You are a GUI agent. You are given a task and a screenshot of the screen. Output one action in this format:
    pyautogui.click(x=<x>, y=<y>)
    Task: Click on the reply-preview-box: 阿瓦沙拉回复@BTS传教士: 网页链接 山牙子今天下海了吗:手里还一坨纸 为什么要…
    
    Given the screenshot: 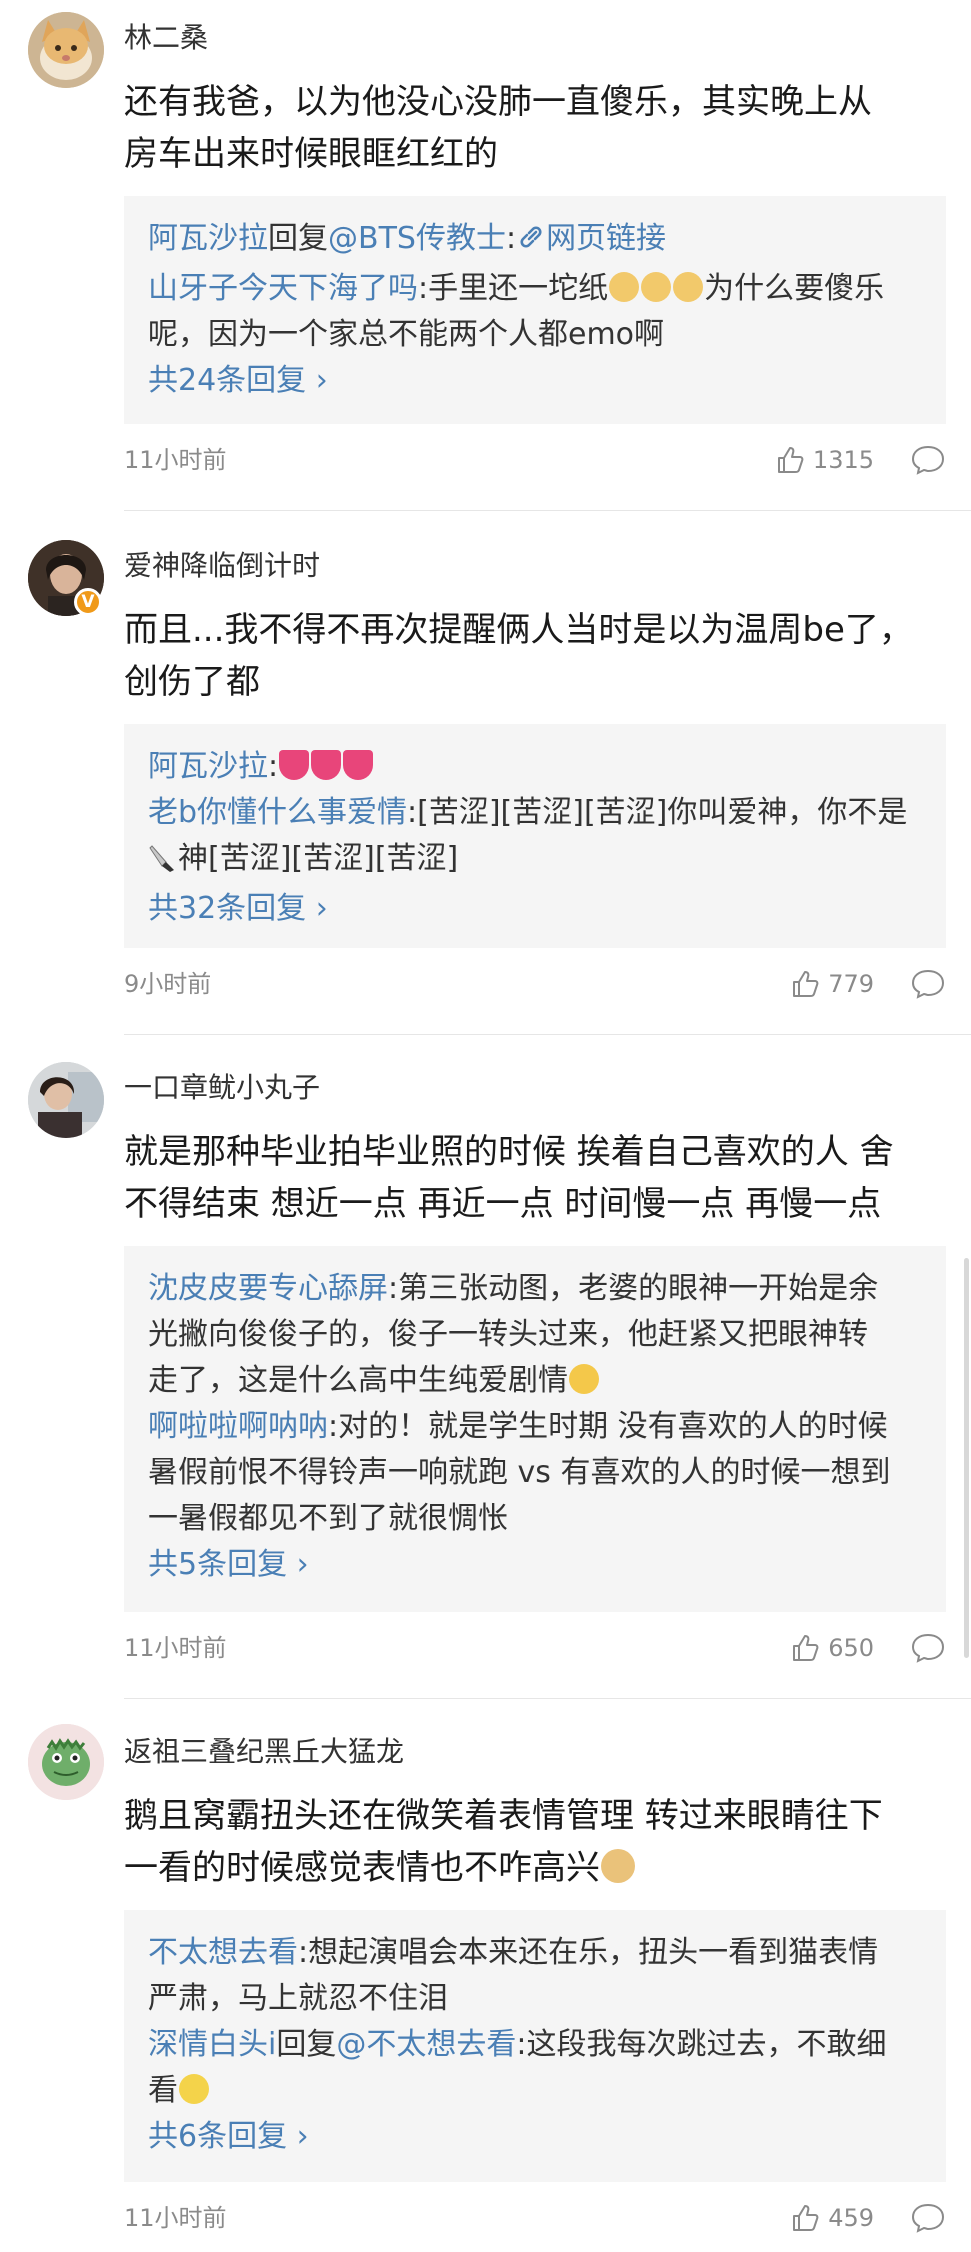 What is the action you would take?
    pyautogui.click(x=535, y=310)
    